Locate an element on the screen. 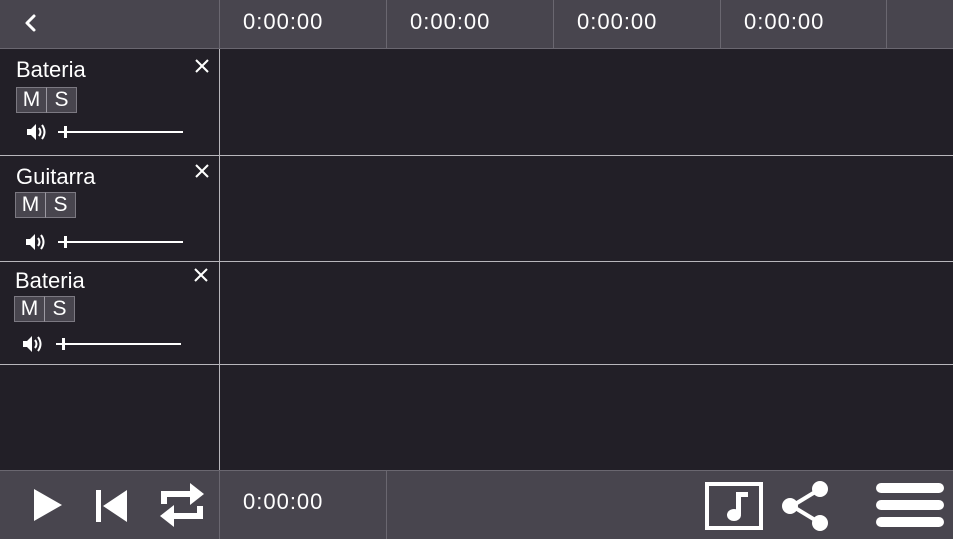 This screenshot has width=953, height=539. transport-controls is located at coordinates (110, 505).